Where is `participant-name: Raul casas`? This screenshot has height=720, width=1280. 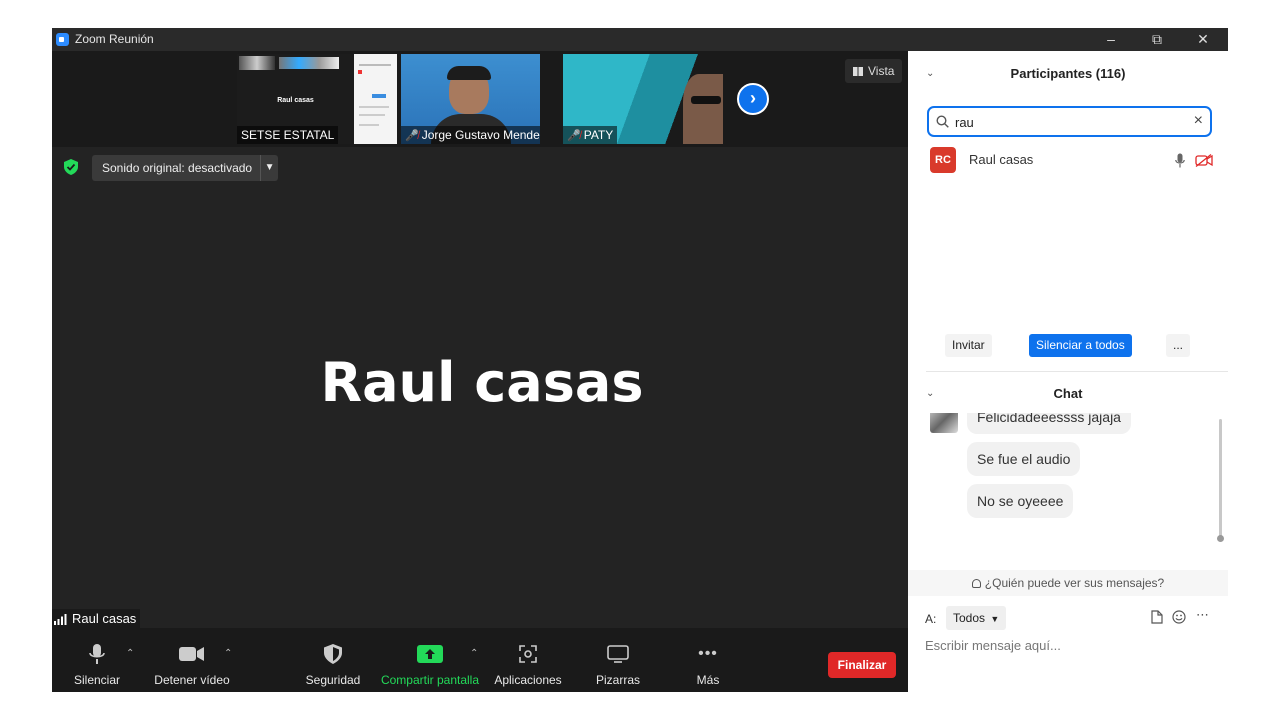 participant-name: Raul casas is located at coordinates (1001, 159).